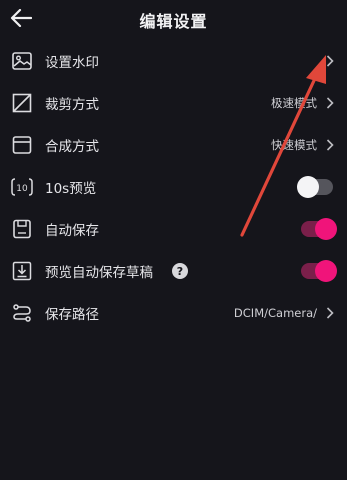  Describe the element at coordinates (22, 103) in the screenshot. I see `crop-icon` at that location.